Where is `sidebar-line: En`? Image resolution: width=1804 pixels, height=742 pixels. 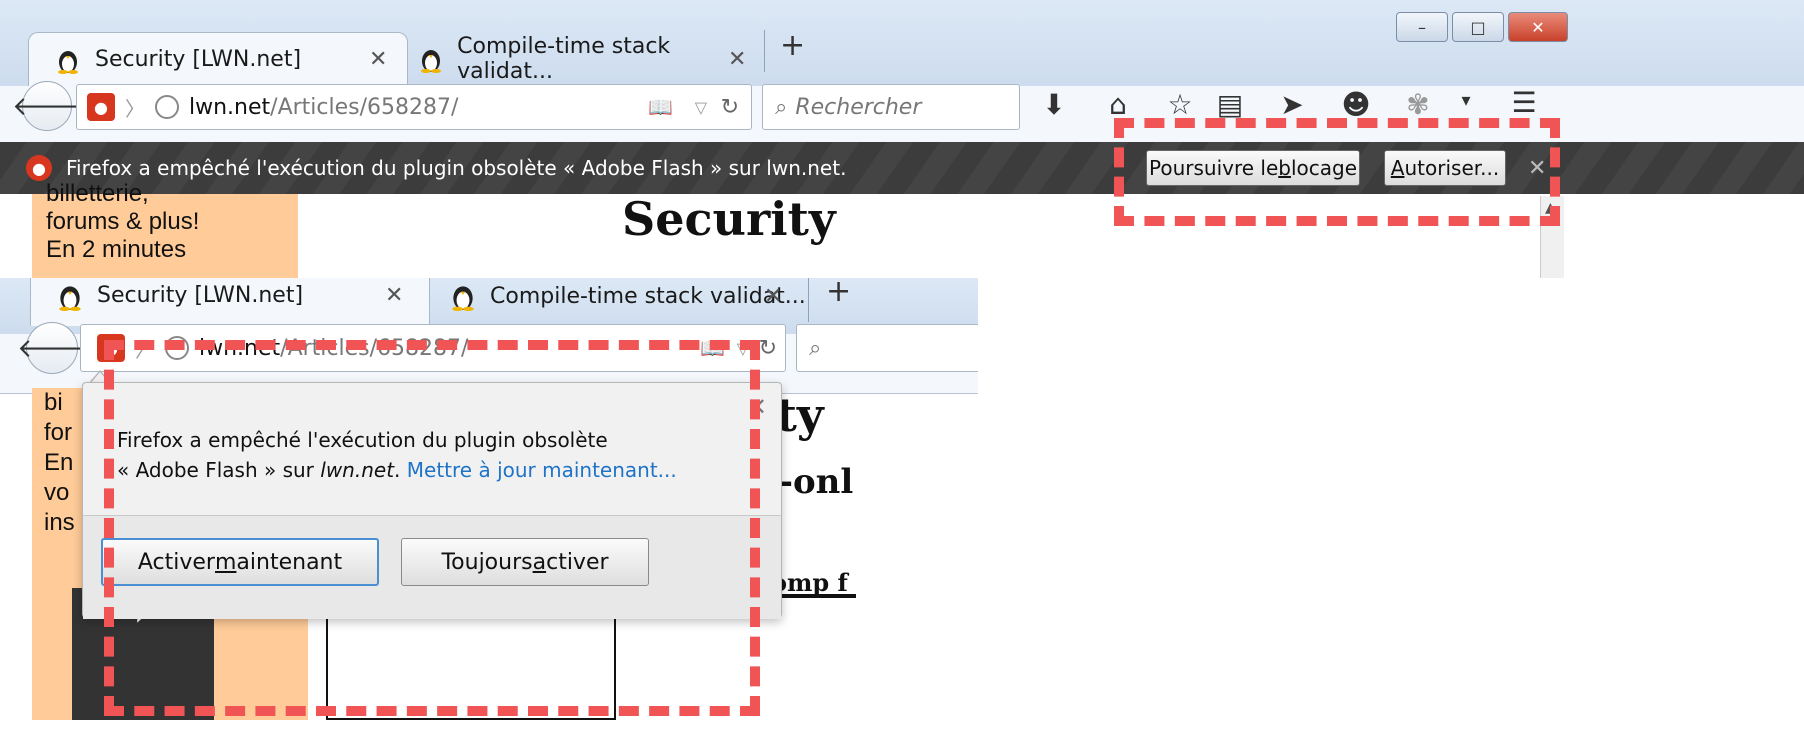
sidebar-line: En is located at coordinates (59, 462).